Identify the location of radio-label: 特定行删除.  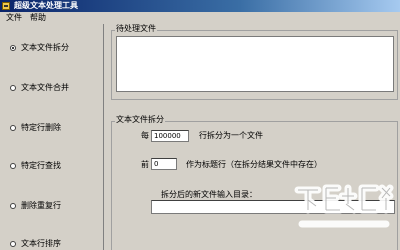
(41, 127).